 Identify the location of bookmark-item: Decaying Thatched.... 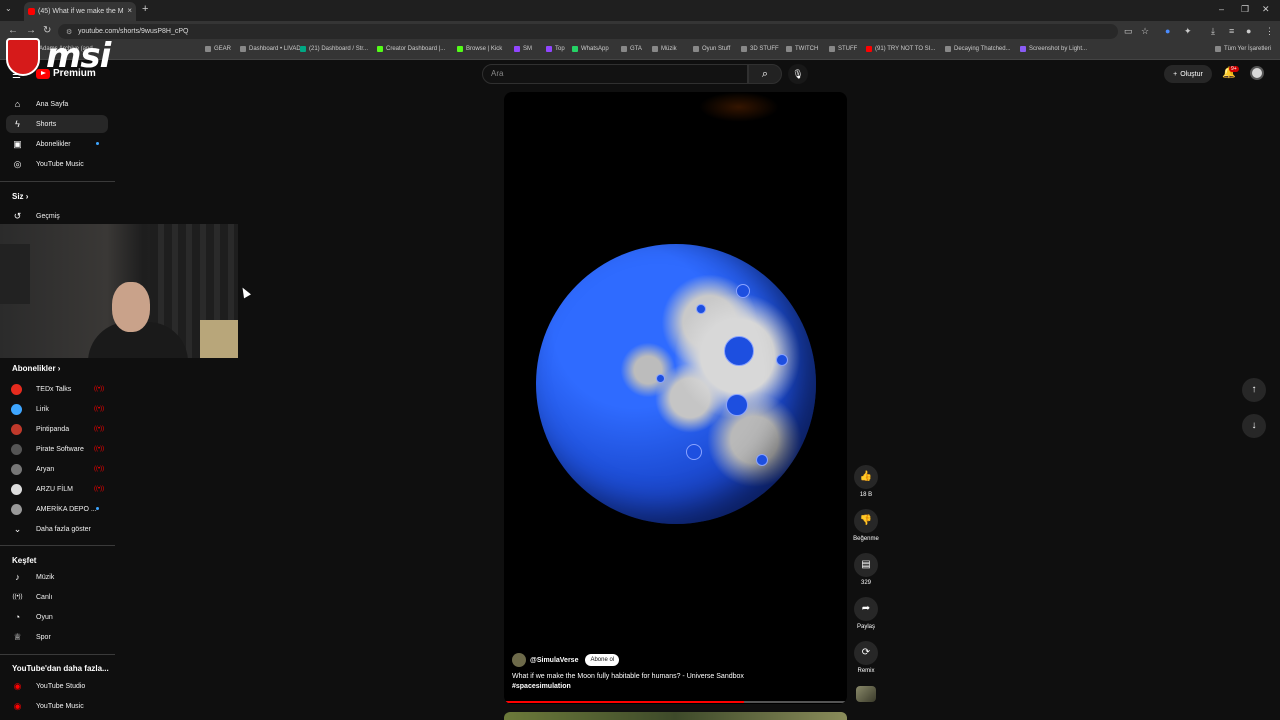
(978, 49).